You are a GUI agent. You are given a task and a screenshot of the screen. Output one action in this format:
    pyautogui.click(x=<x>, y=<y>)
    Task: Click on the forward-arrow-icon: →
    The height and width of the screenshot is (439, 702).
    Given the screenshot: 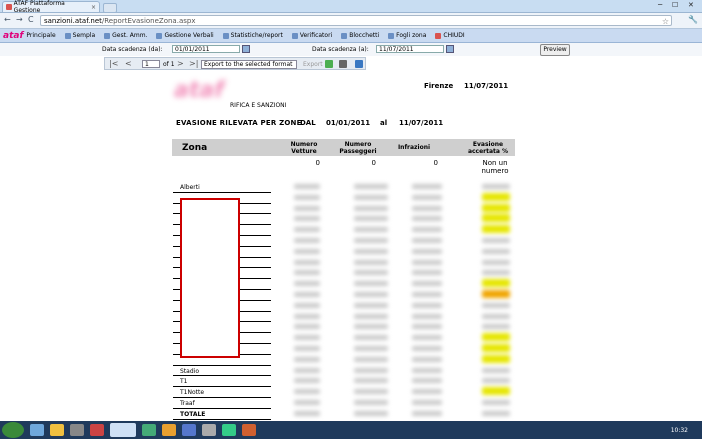 What is the action you would take?
    pyautogui.click(x=19, y=19)
    